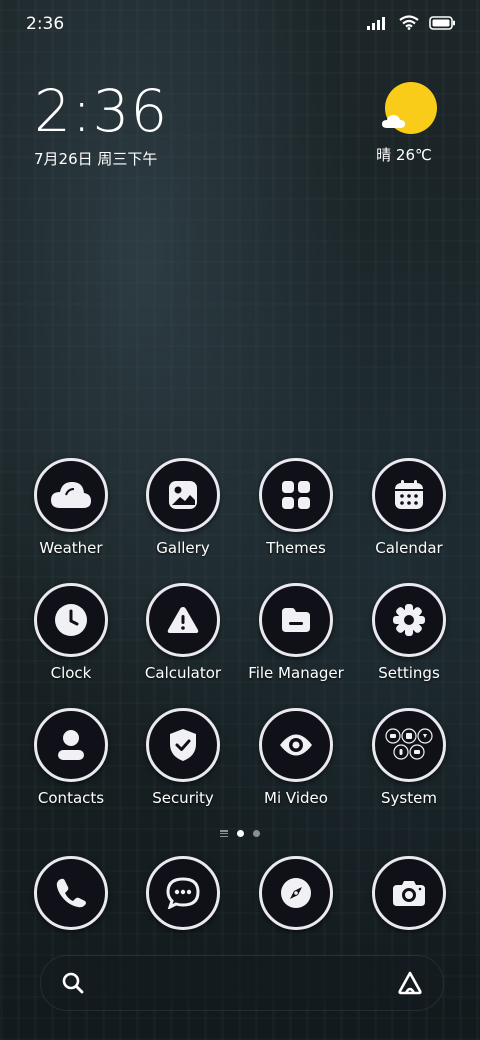 This screenshot has height=1040, width=480. Describe the element at coordinates (256, 833) in the screenshot. I see `page-dot` at that location.